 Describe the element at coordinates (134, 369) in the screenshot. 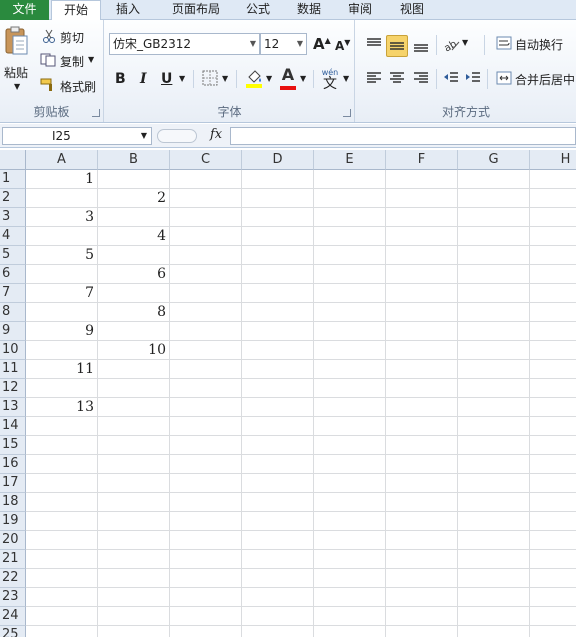

I see `cell-b11` at that location.